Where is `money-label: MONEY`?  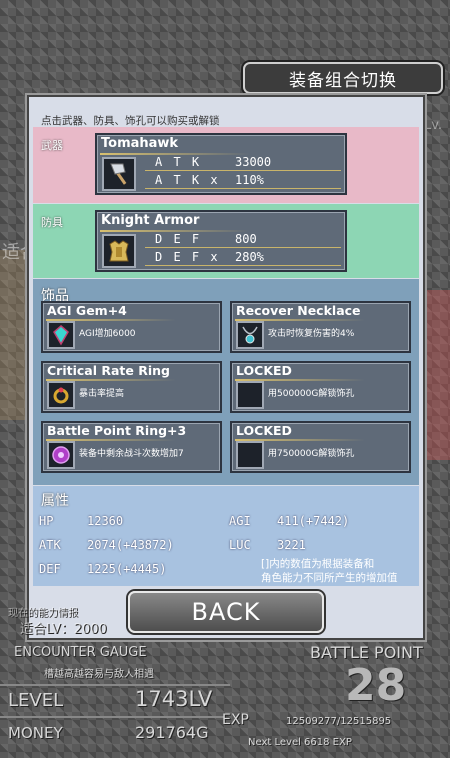
money-label: MONEY is located at coordinates (35, 733).